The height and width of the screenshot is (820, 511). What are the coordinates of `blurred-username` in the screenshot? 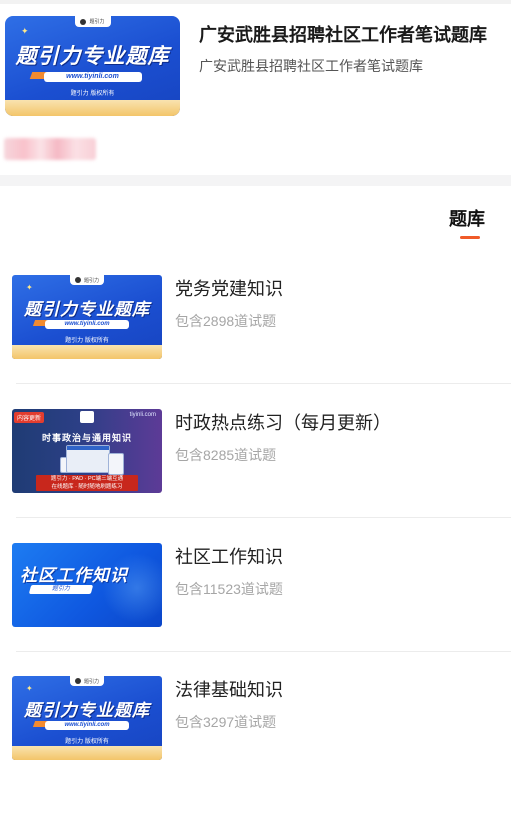 It's located at (50, 149).